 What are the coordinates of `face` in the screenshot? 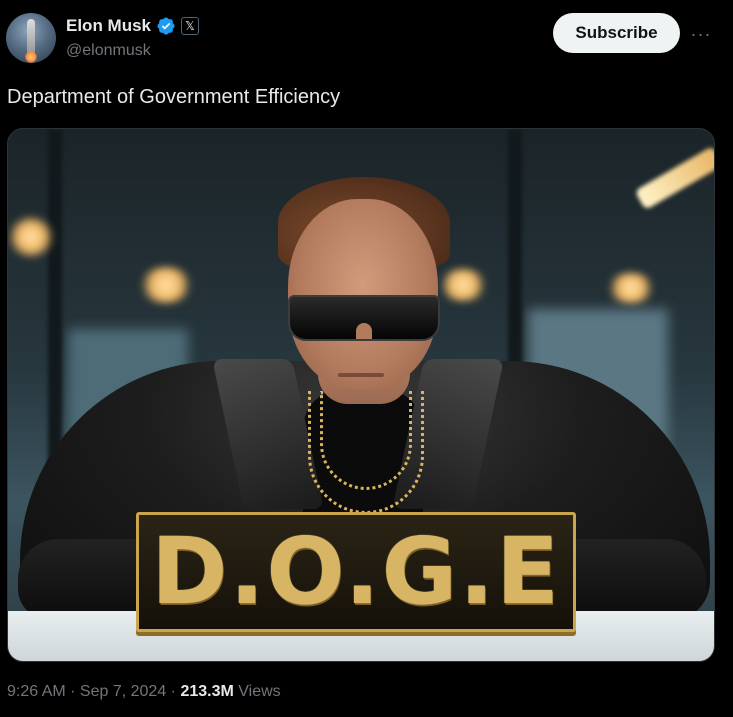 It's located at (363, 294).